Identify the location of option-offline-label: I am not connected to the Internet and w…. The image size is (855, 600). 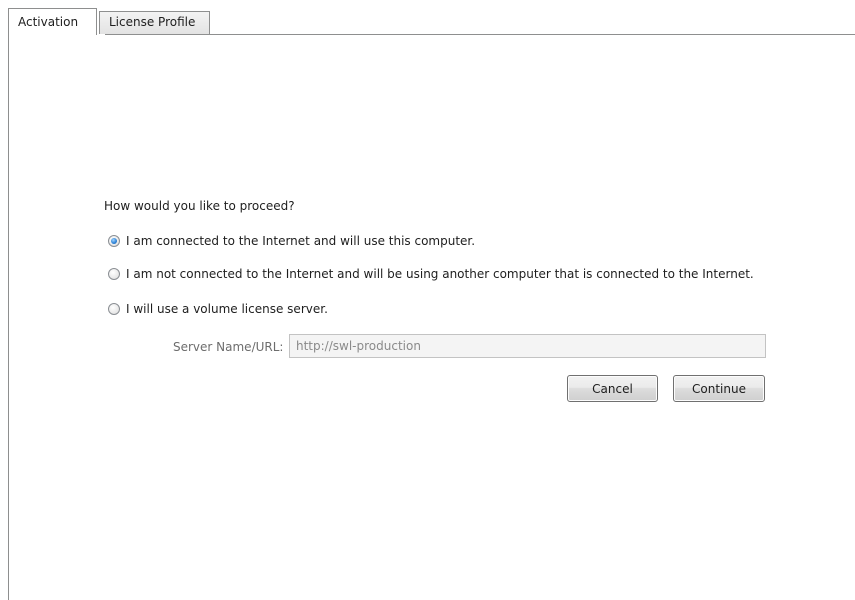
(440, 274).